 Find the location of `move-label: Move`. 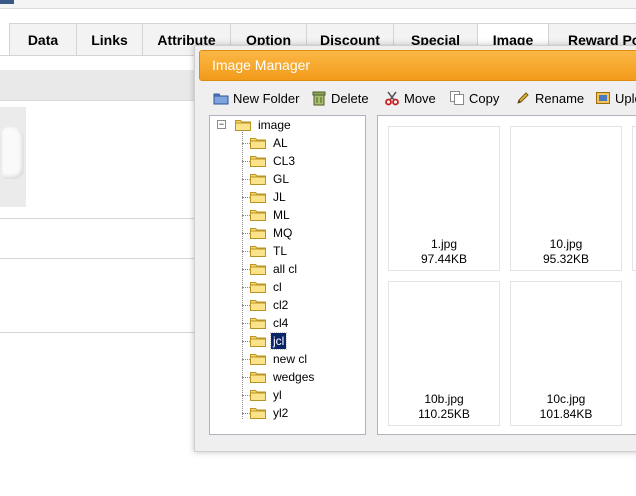

move-label: Move is located at coordinates (420, 98).